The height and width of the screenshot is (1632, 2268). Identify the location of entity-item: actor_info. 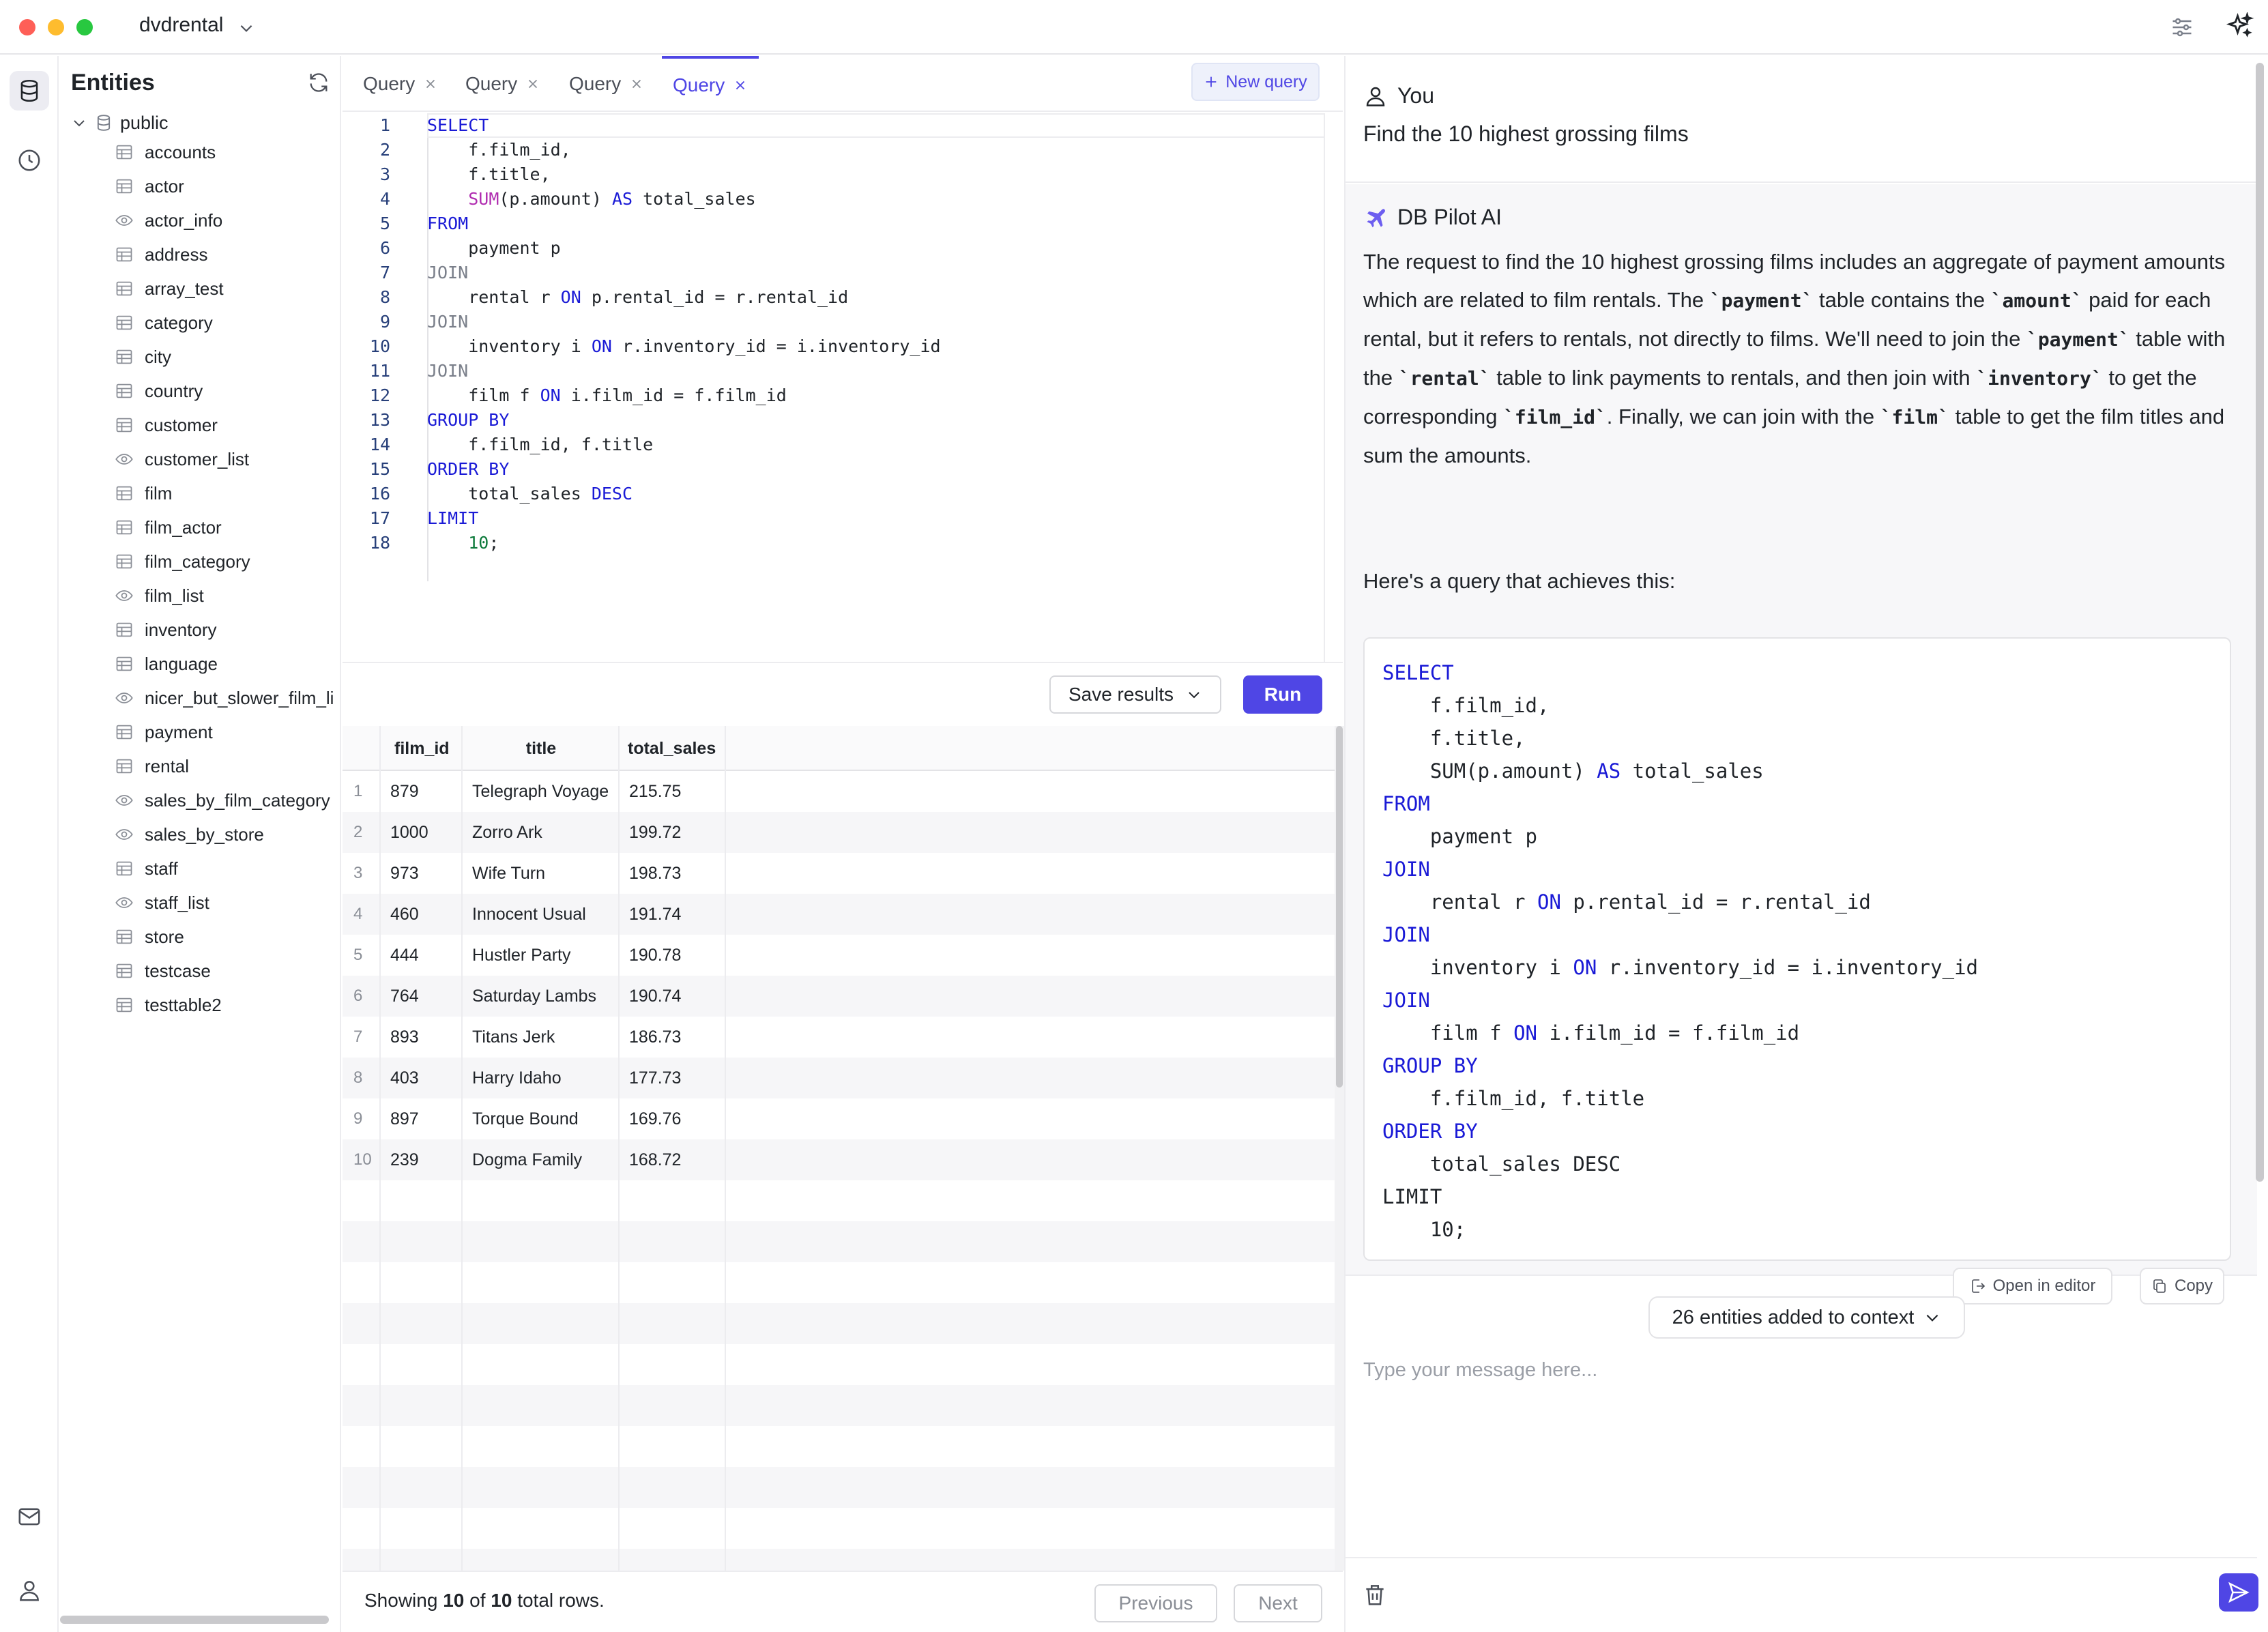
(227, 220).